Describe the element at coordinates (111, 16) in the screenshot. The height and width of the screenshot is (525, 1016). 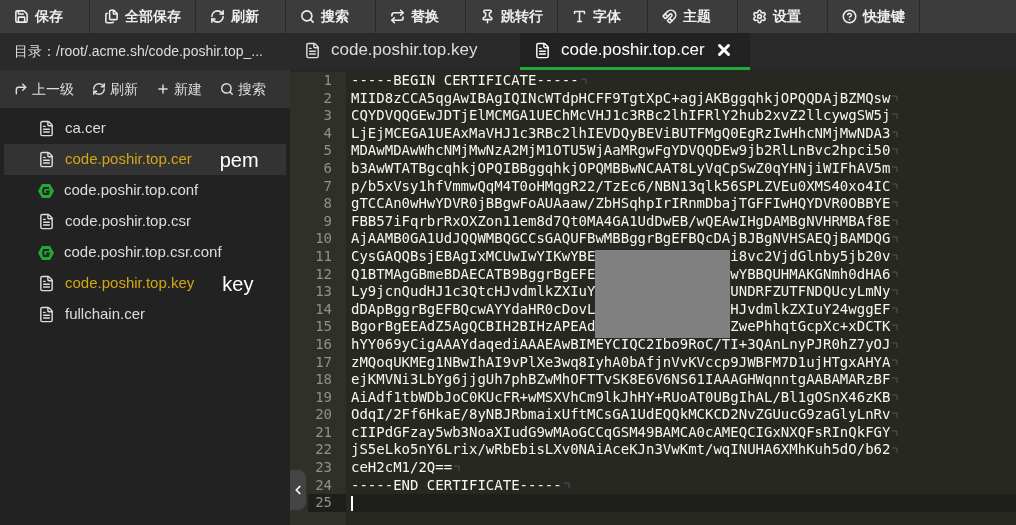
I see `files-icon` at that location.